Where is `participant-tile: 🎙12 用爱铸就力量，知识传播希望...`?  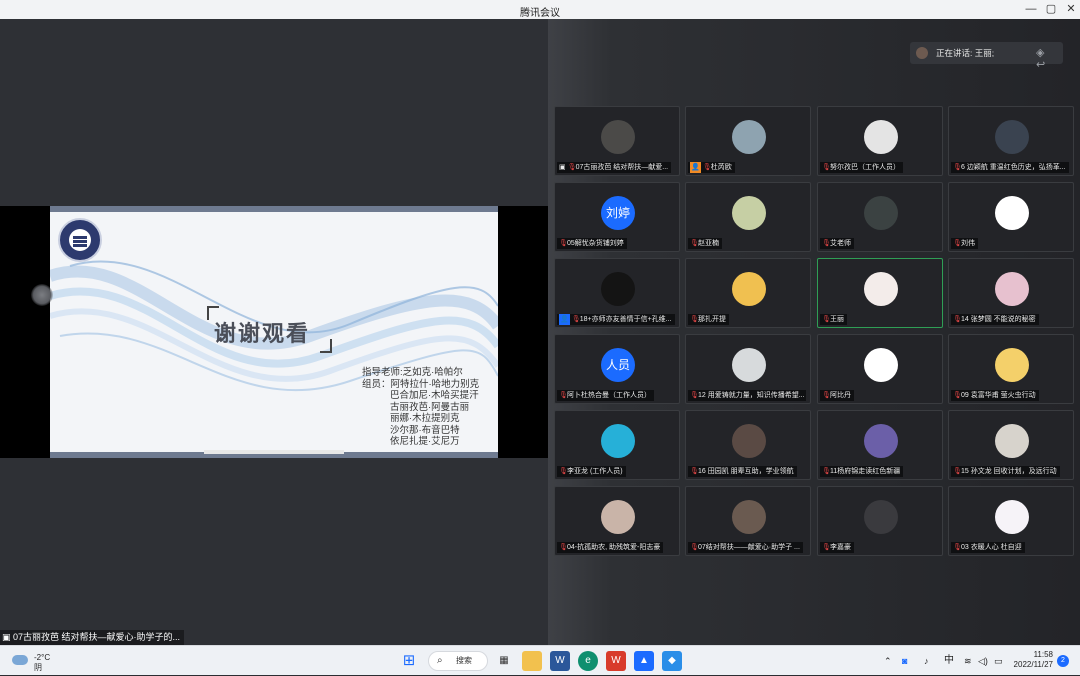 participant-tile: 🎙12 用爱铸就力量，知识传播希望... is located at coordinates (748, 369).